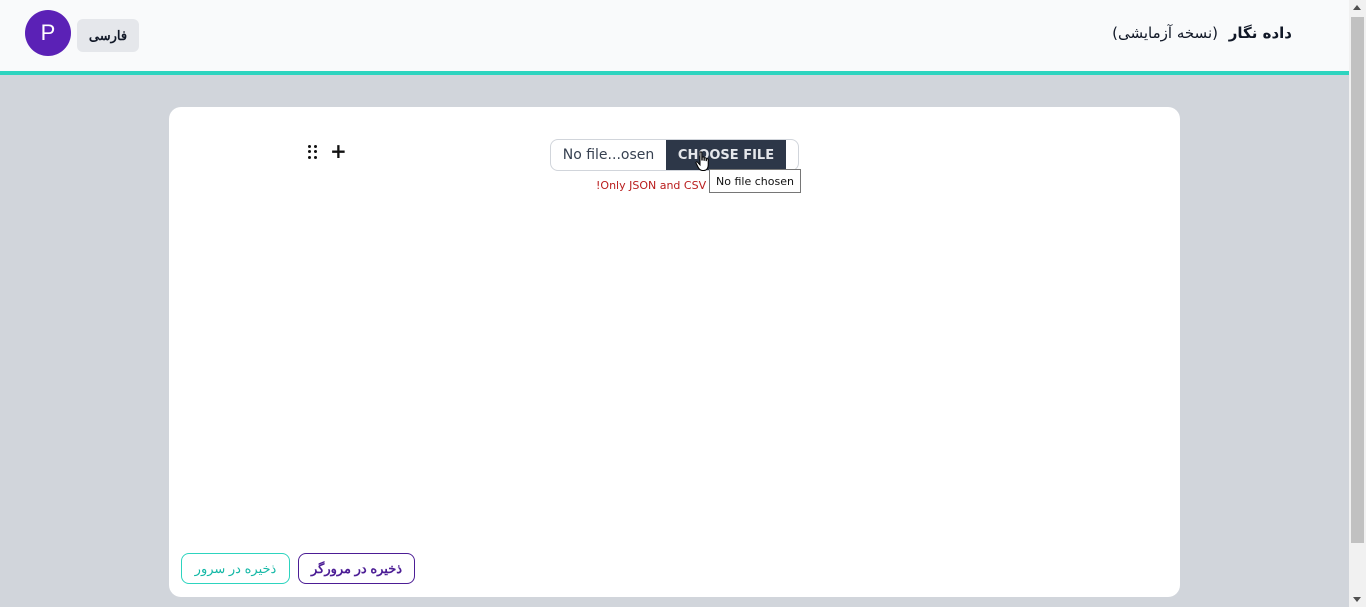 The height and width of the screenshot is (607, 1366). What do you see at coordinates (651, 185) in the screenshot?
I see `file-type-hint: !Only JSON and CSV` at bounding box center [651, 185].